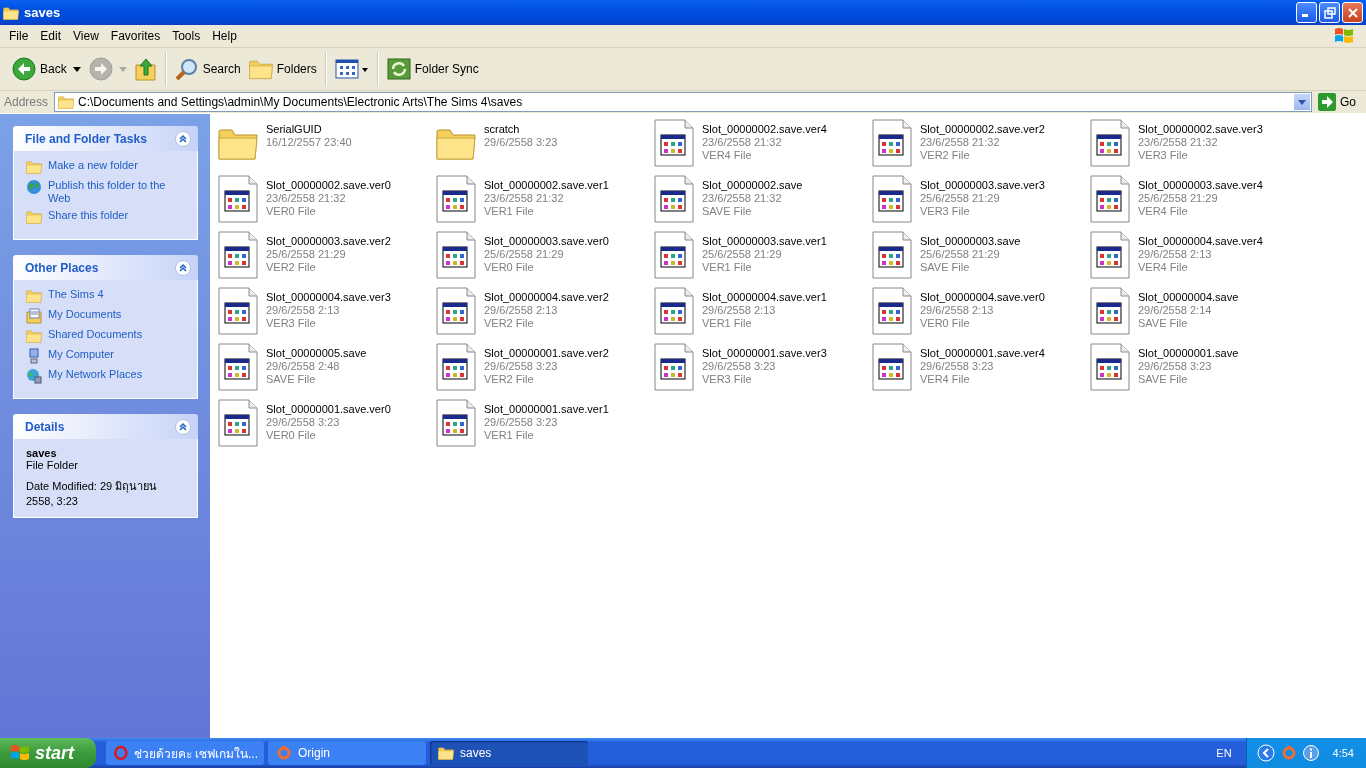 Image resolution: width=1366 pixels, height=768 pixels. I want to click on taskbar-button: saves, so click(509, 753).